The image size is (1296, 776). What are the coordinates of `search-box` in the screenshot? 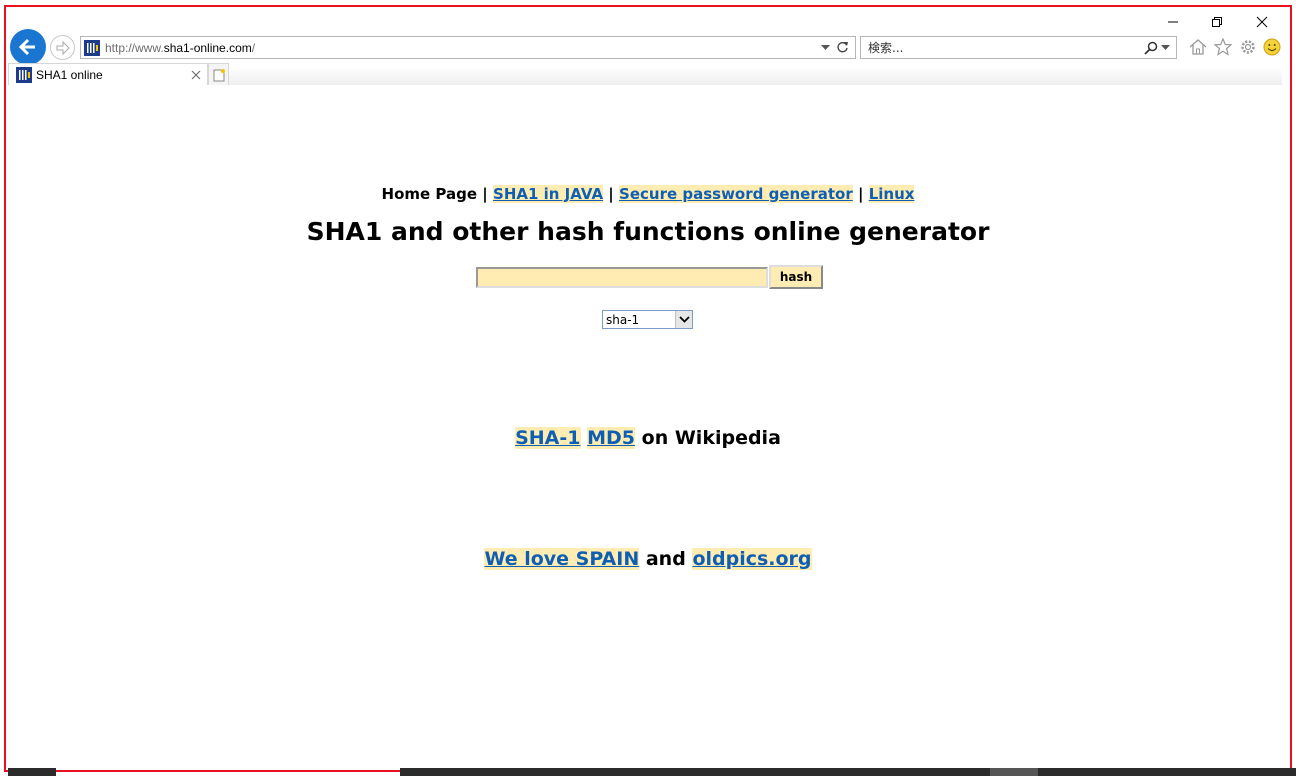 It's located at (1018, 47).